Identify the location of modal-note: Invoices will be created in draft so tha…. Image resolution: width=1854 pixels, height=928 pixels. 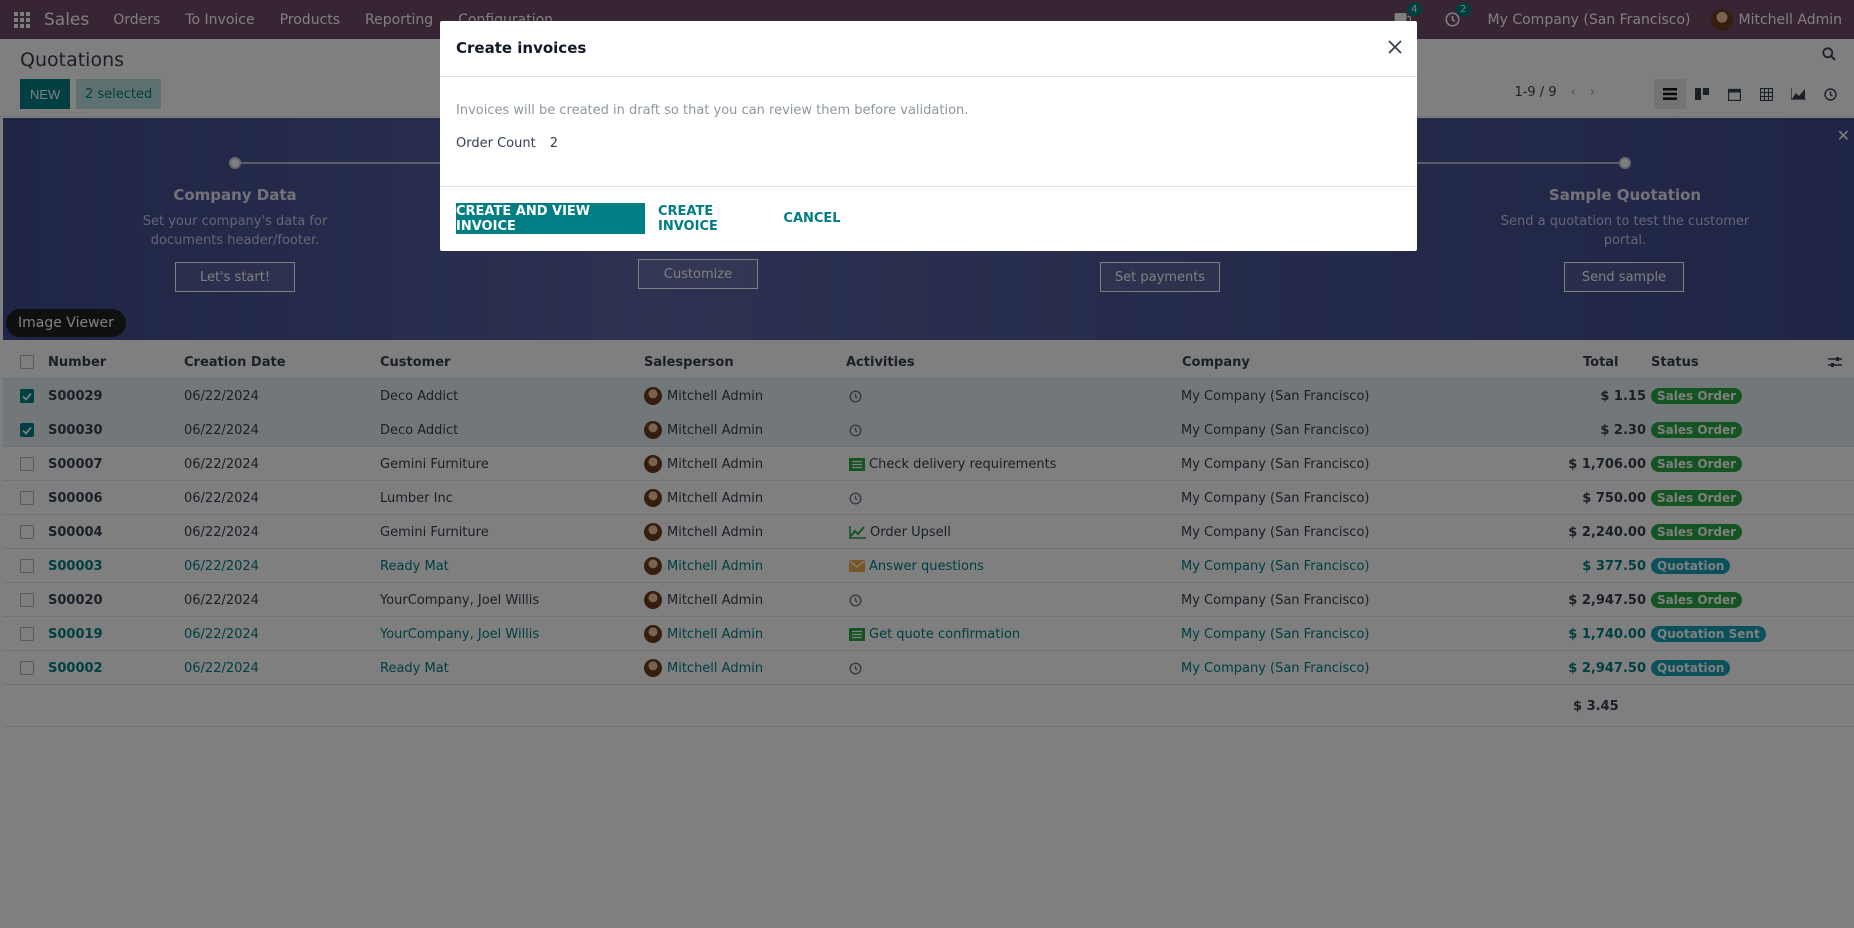
(712, 110).